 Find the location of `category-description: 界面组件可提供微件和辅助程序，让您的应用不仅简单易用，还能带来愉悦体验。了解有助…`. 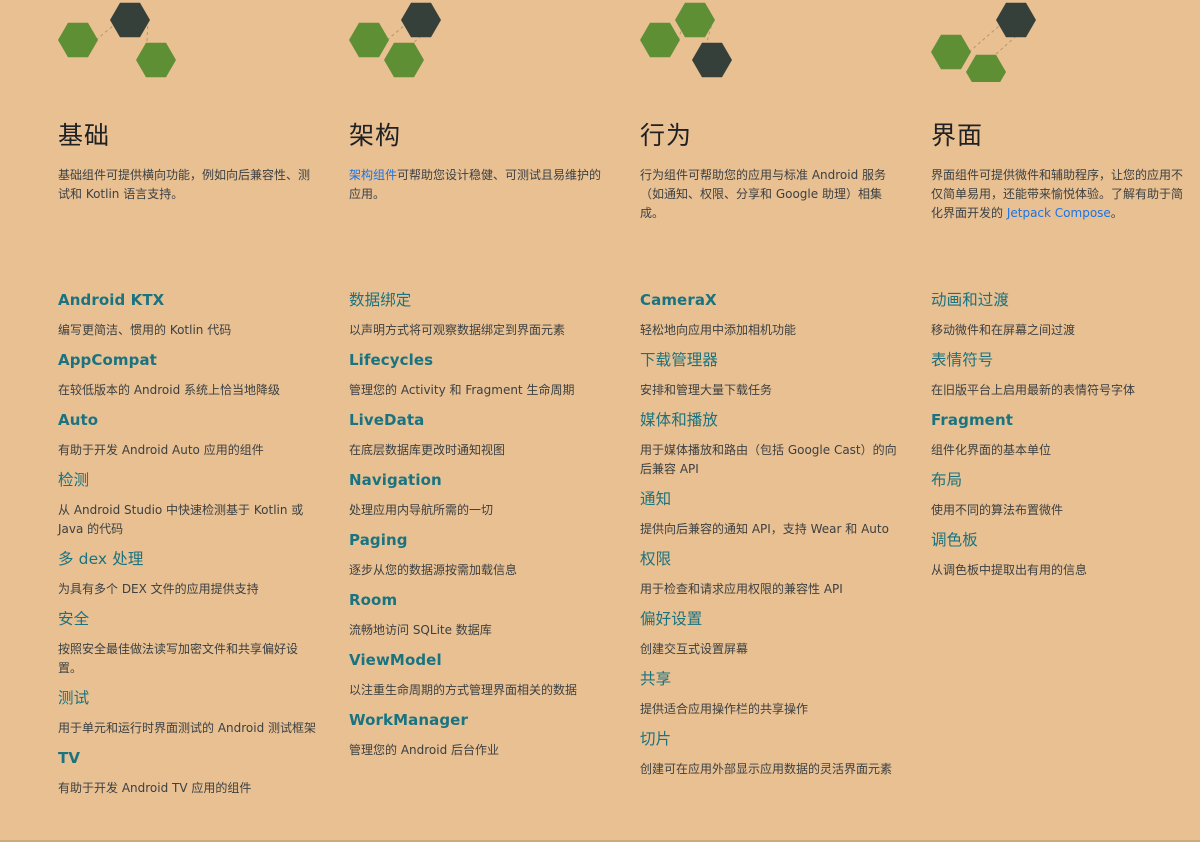

category-description: 界面组件可提供微件和辅助程序，让您的应用不仅简单易用，还能带来愉悦体验。了解有助… is located at coordinates (1062, 194).